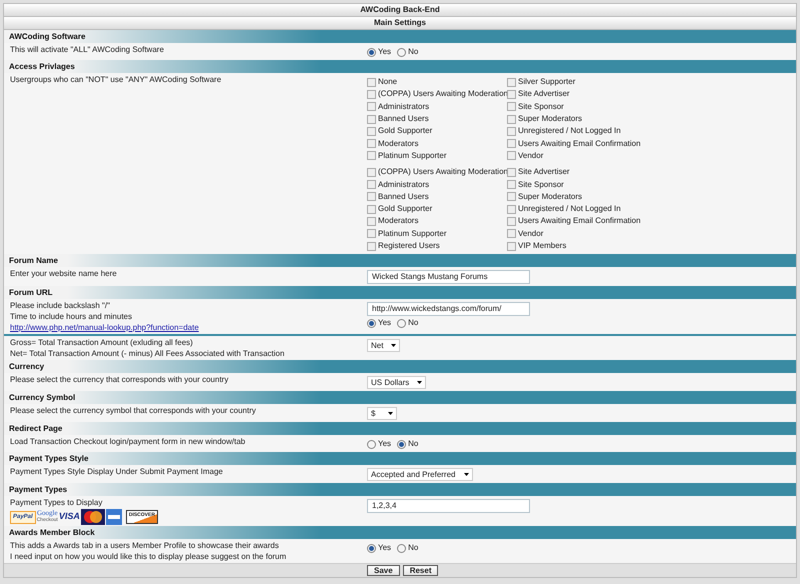 This screenshot has width=800, height=584. What do you see at coordinates (188, 328) in the screenshot?
I see `documentation-link: http://www.php.net/manual-lookup.php?function=date` at bounding box center [188, 328].